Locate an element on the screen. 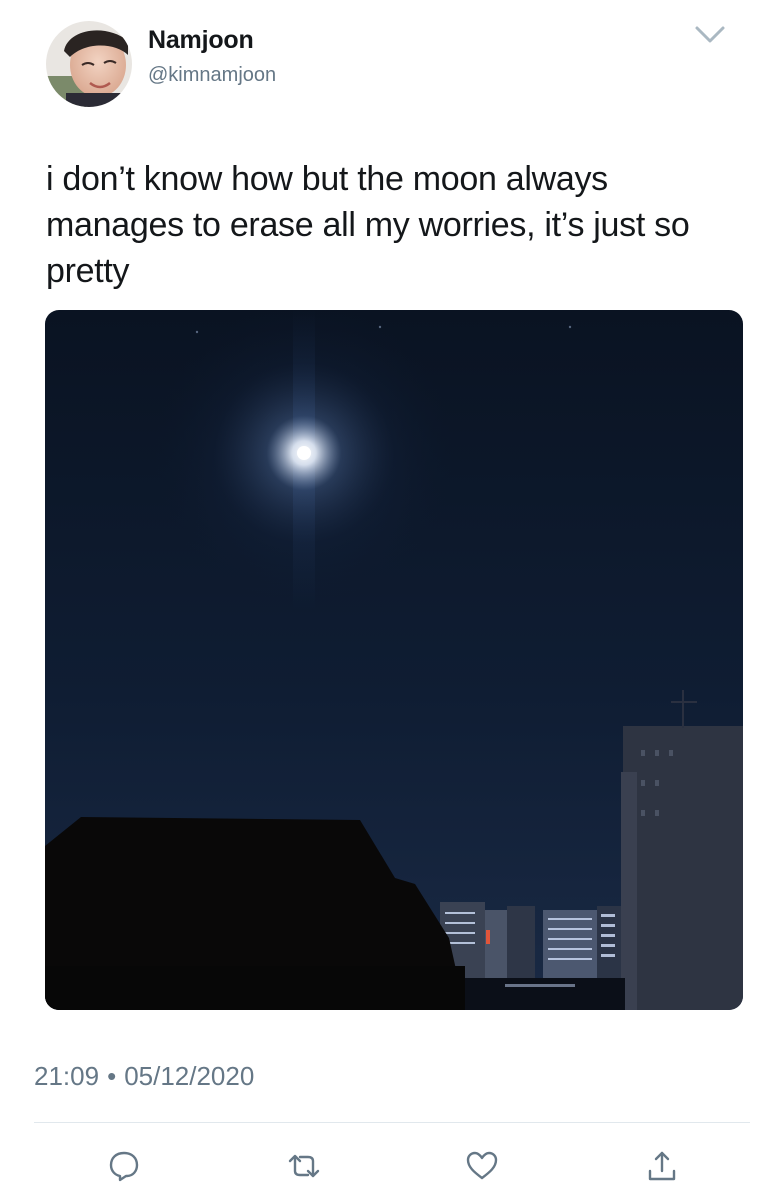 Image resolution: width=779 pixels, height=1200 pixels. timestamp: 21:09 • 05/12/2020 is located at coordinates (144, 1076).